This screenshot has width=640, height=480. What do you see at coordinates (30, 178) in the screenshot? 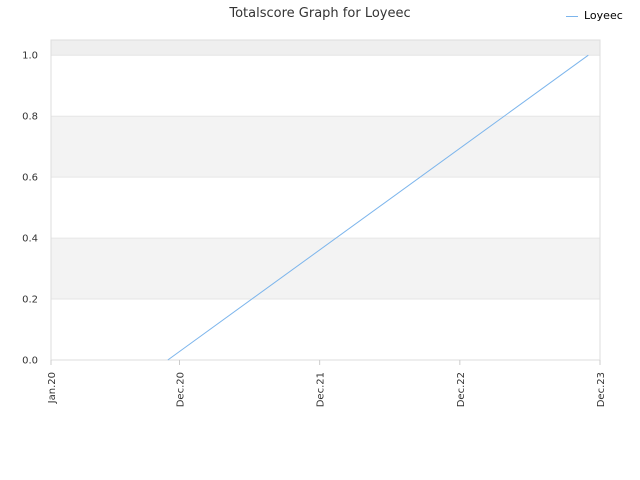
I see `y-tick-label: 0.6` at bounding box center [30, 178].